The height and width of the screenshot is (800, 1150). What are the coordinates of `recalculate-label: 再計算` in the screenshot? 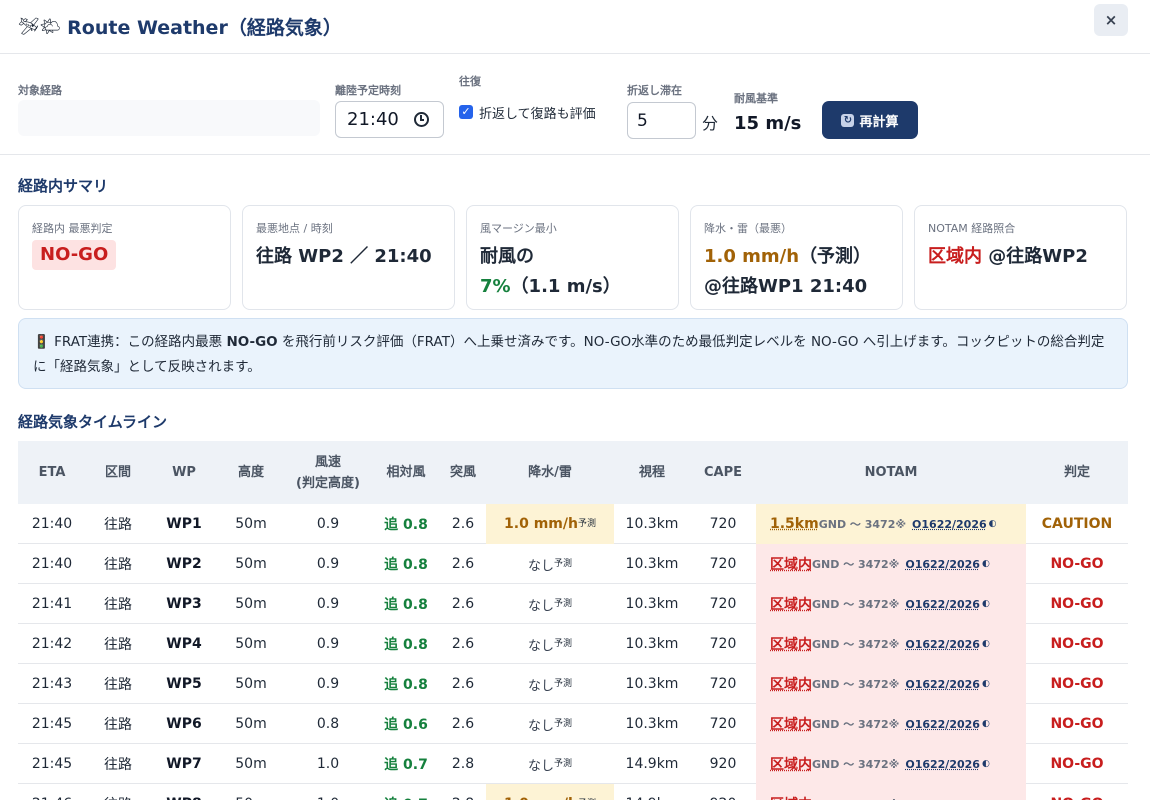 It's located at (879, 122).